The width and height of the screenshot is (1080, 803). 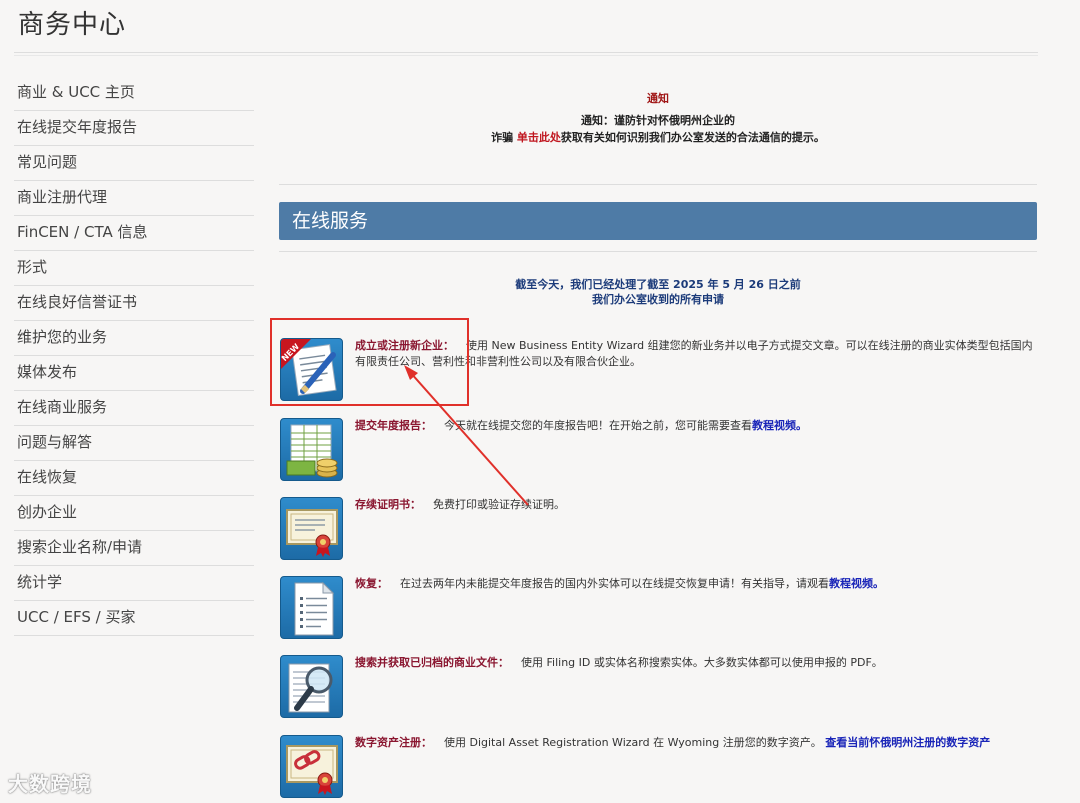 I want to click on notice-line2-pre: 诈骗, so click(x=504, y=137).